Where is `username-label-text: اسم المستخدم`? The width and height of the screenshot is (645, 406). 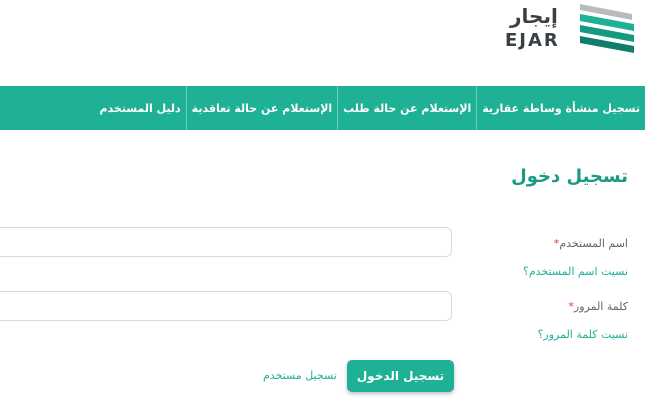
username-label-text: اسم المستخدم is located at coordinates (593, 243).